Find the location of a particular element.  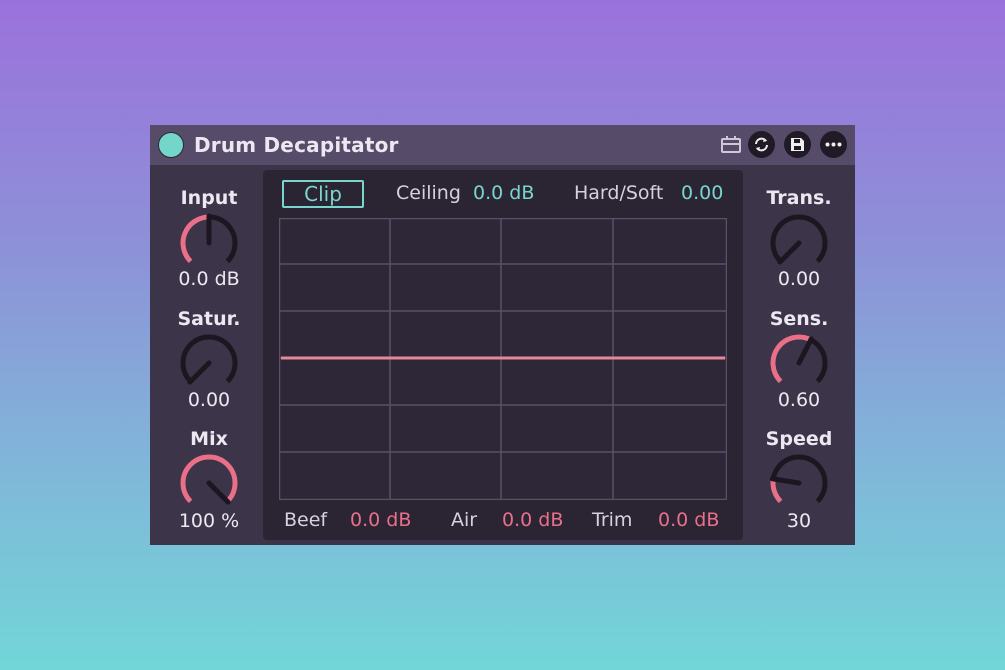

air-label: Air is located at coordinates (464, 520).